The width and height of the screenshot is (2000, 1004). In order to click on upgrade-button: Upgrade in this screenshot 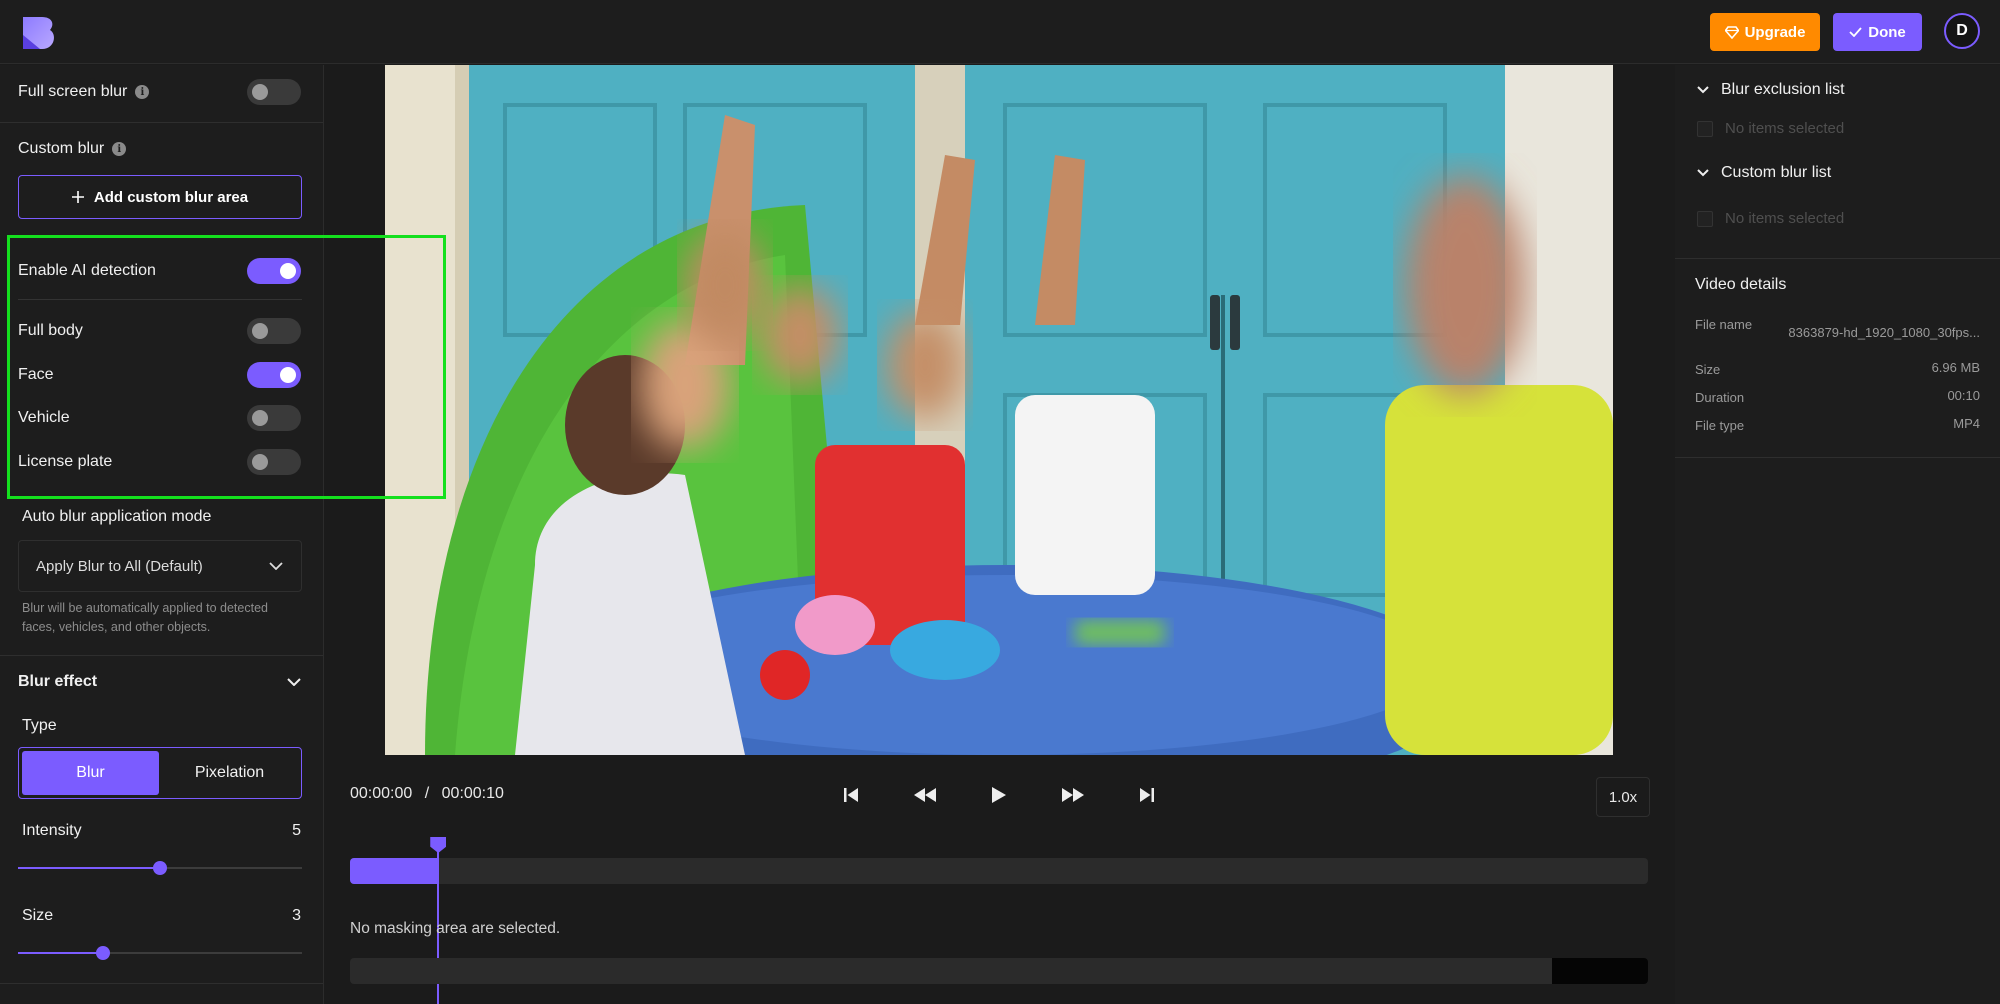, I will do `click(1765, 32)`.